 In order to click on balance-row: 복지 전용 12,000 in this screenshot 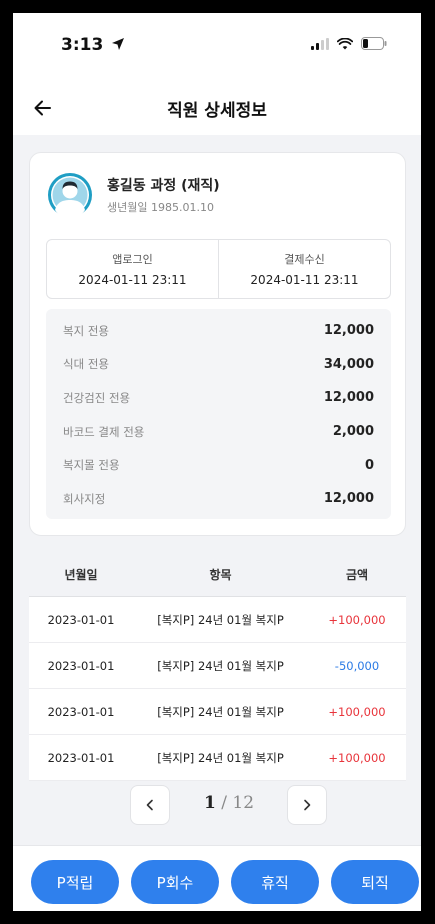, I will do `click(218, 331)`.